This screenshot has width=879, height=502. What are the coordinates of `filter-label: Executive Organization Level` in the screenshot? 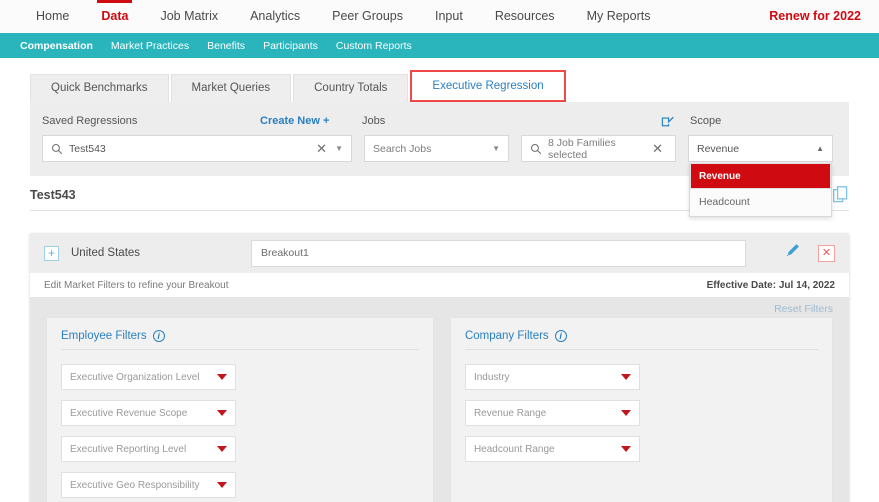 It's located at (135, 377).